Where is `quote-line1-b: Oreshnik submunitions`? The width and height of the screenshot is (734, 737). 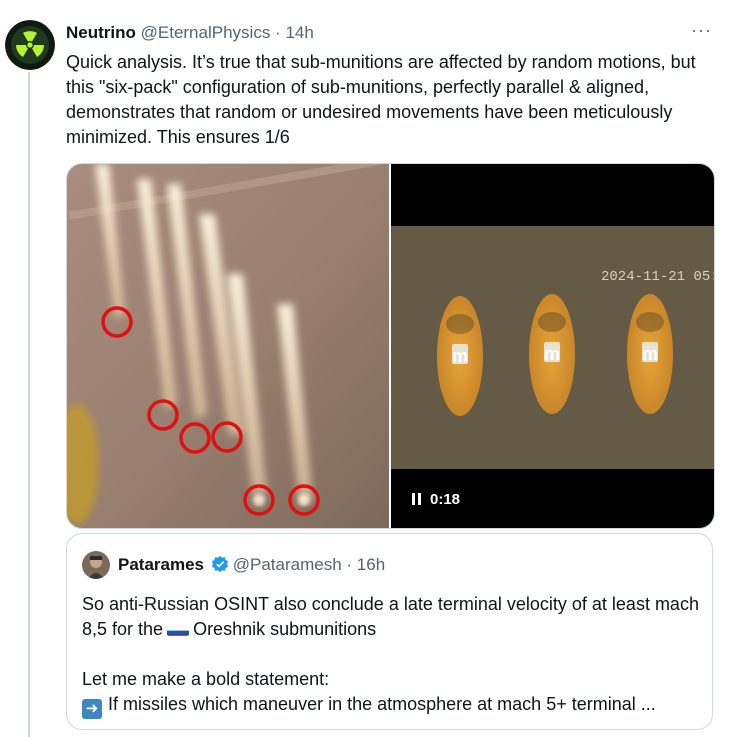
quote-line1-b: Oreshnik submunitions is located at coordinates (285, 629).